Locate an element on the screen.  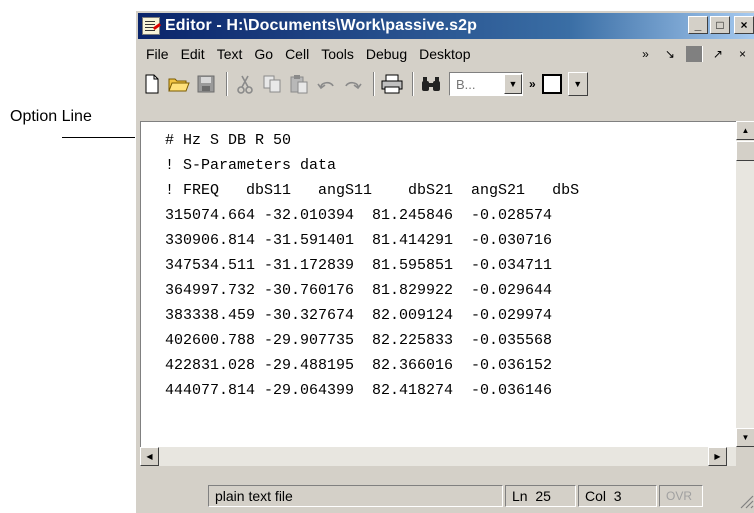
horizontal-scrollbar: ◀ ▶ is located at coordinates (438, 456).